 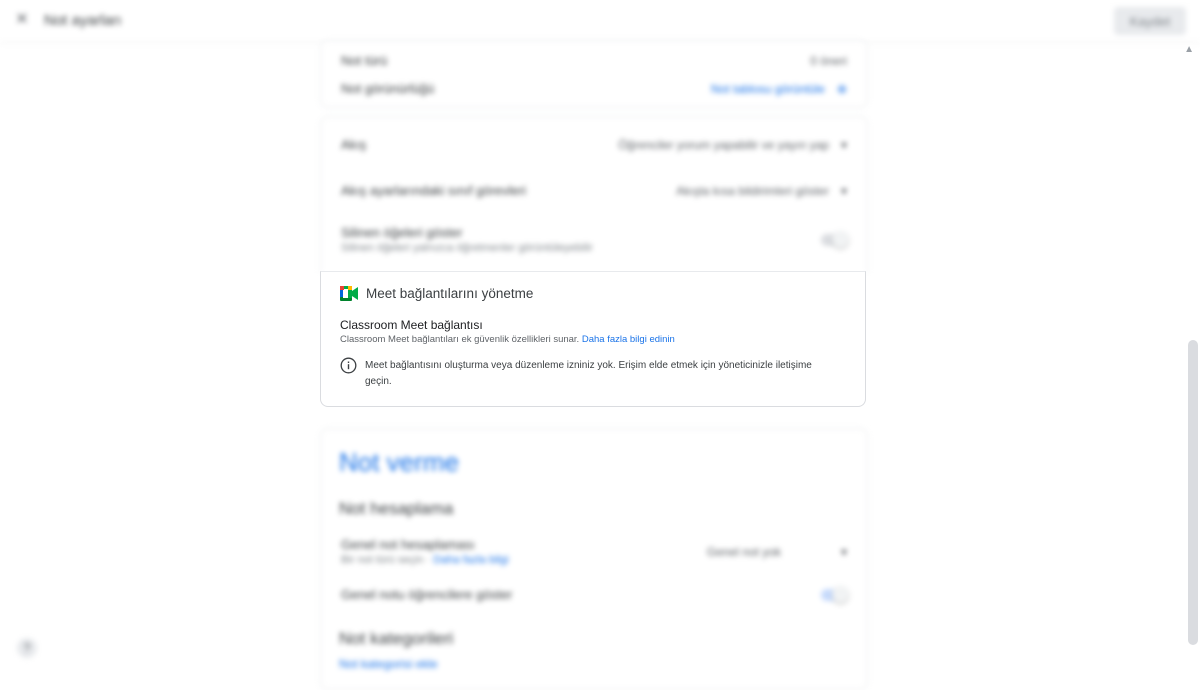 I want to click on top-bar: ✕ Not ayarları Kaydet, so click(x=600, y=21).